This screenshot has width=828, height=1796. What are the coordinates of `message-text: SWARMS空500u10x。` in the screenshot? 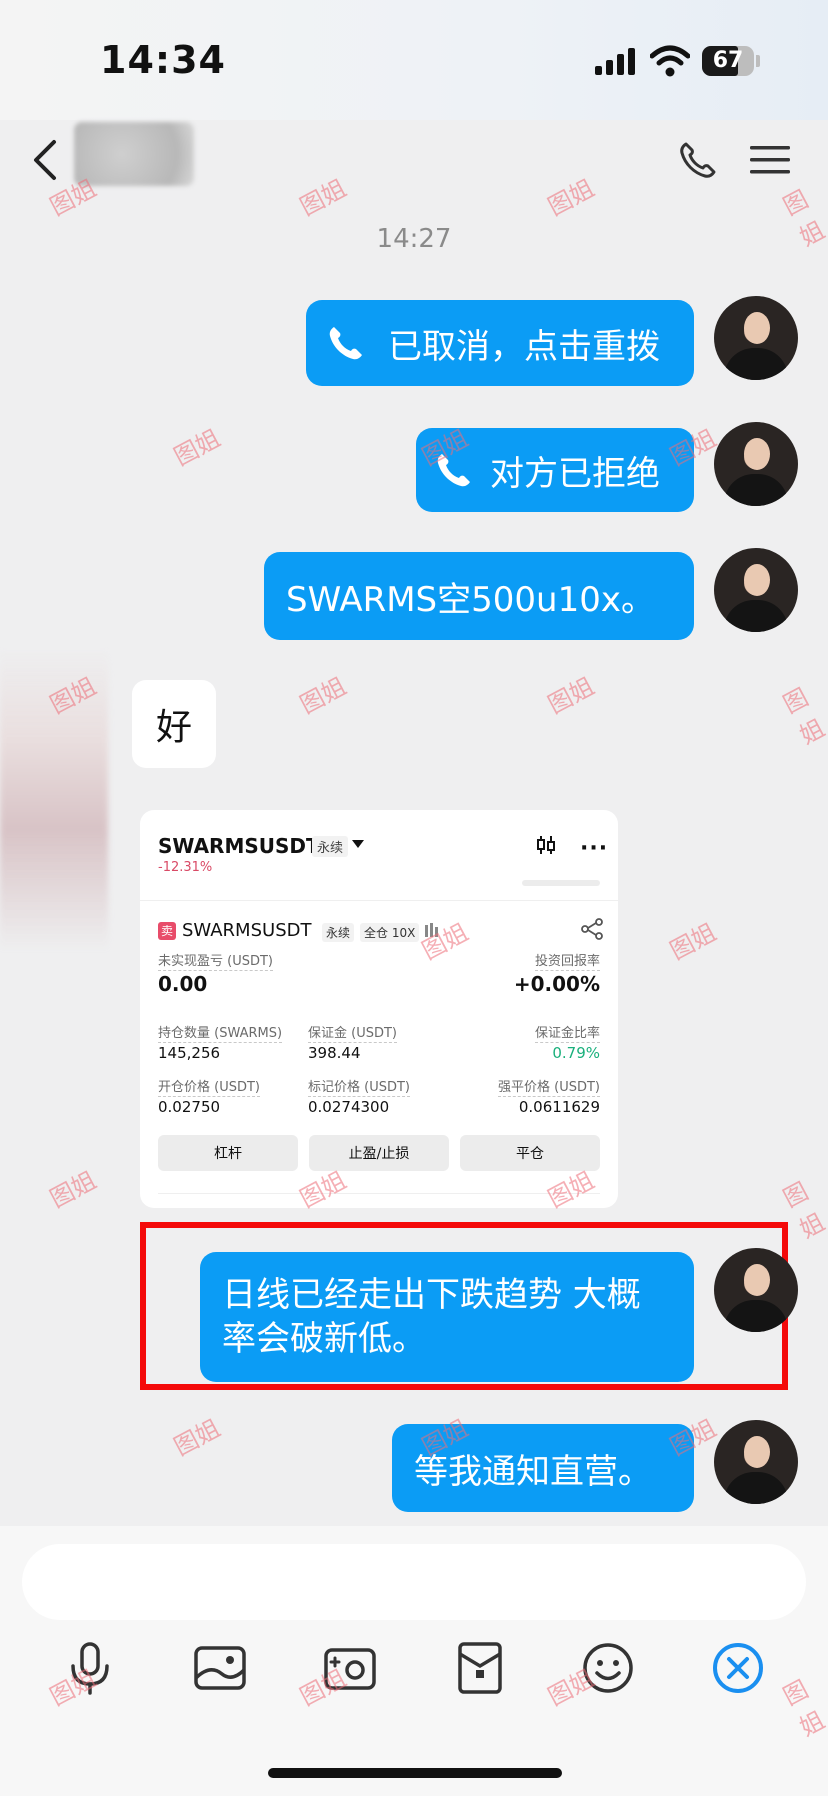 It's located at (470, 599).